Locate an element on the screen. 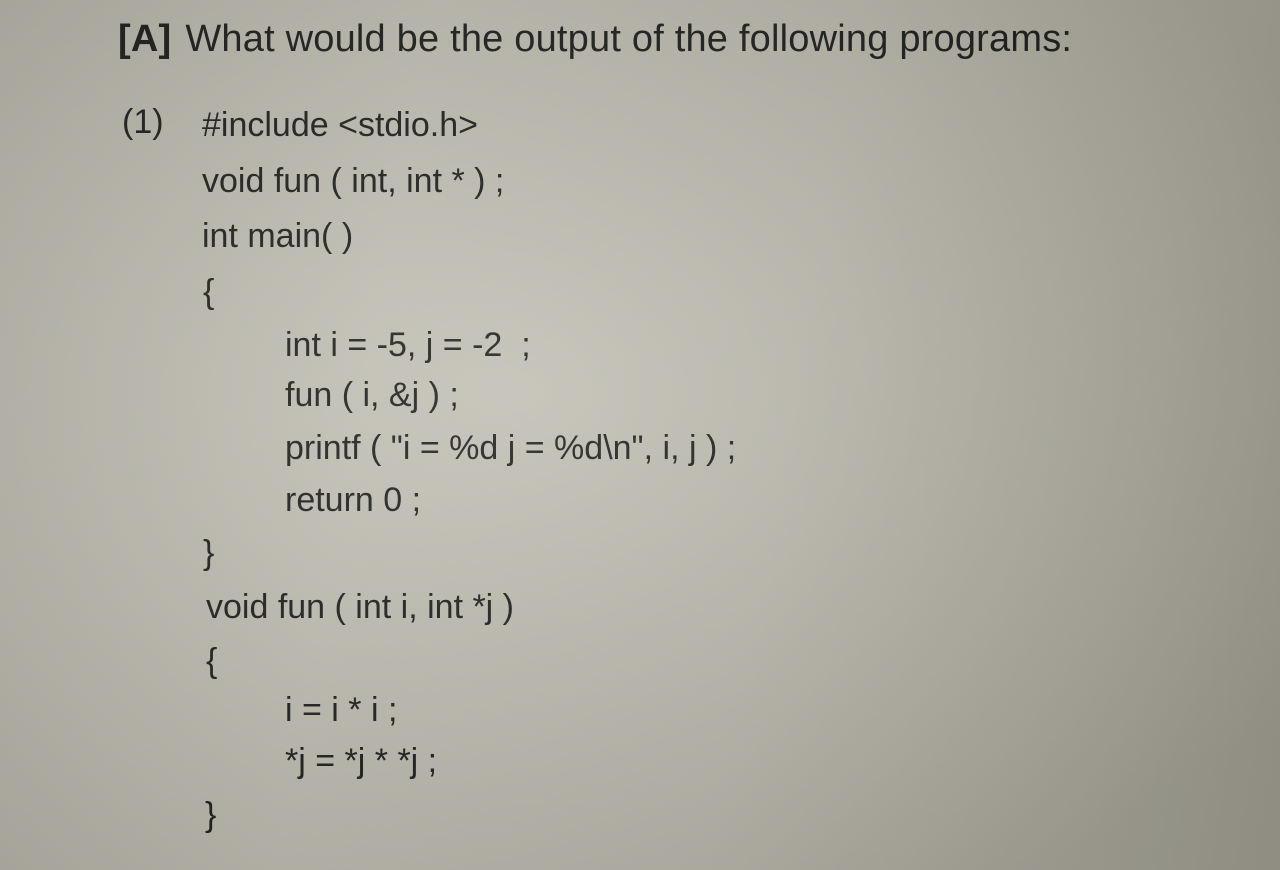 This screenshot has height=870, width=1280. code-line: void fun ( int i, int *j ) is located at coordinates (360, 607).